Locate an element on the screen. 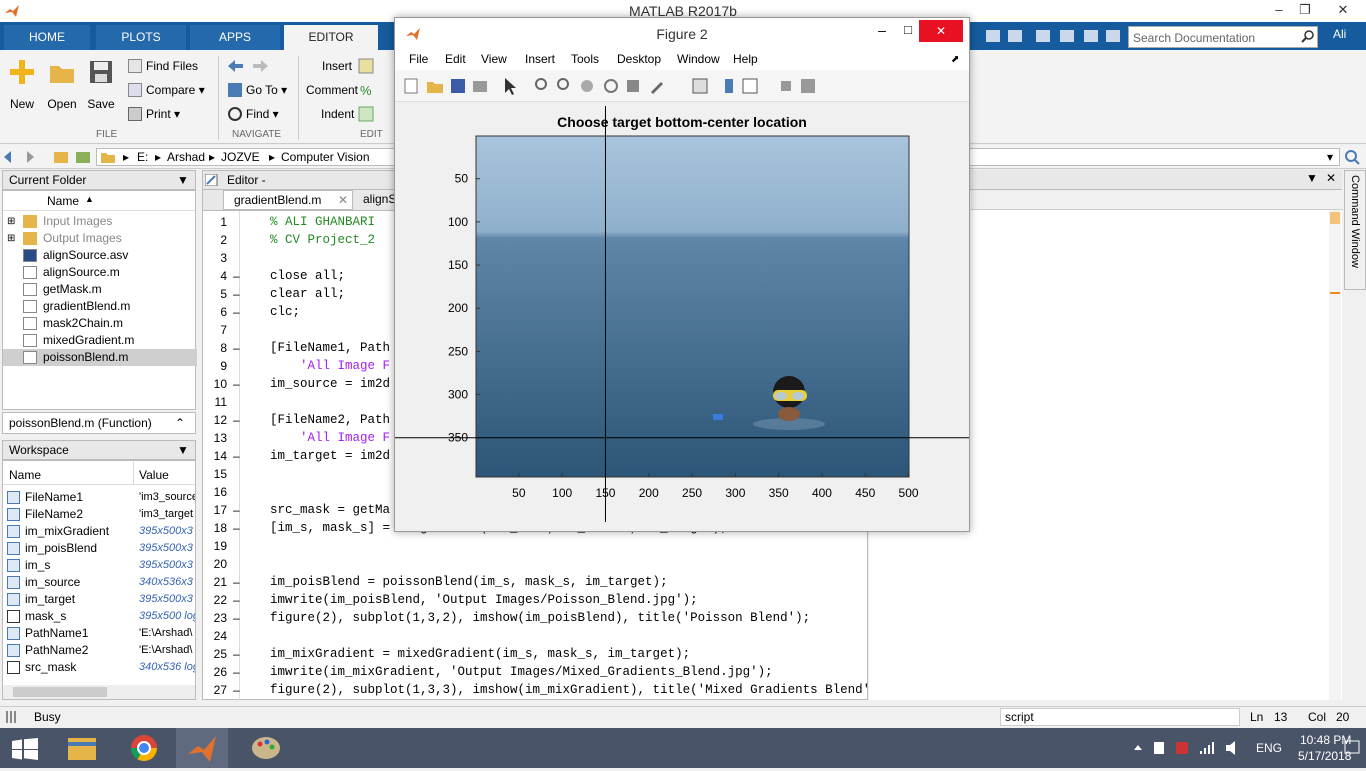  file-item: alignSource.m is located at coordinates (100, 272).